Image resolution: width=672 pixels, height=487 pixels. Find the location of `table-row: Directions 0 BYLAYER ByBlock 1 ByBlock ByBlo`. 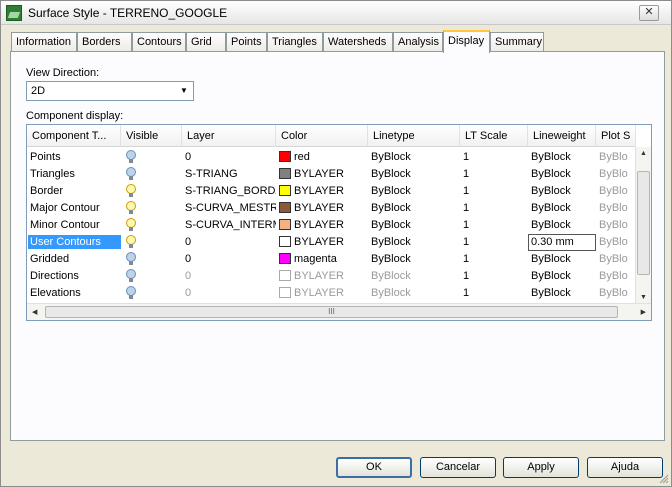

table-row: Directions 0 BYLAYER ByBlock 1 ByBlock ByBlo is located at coordinates (331, 276).